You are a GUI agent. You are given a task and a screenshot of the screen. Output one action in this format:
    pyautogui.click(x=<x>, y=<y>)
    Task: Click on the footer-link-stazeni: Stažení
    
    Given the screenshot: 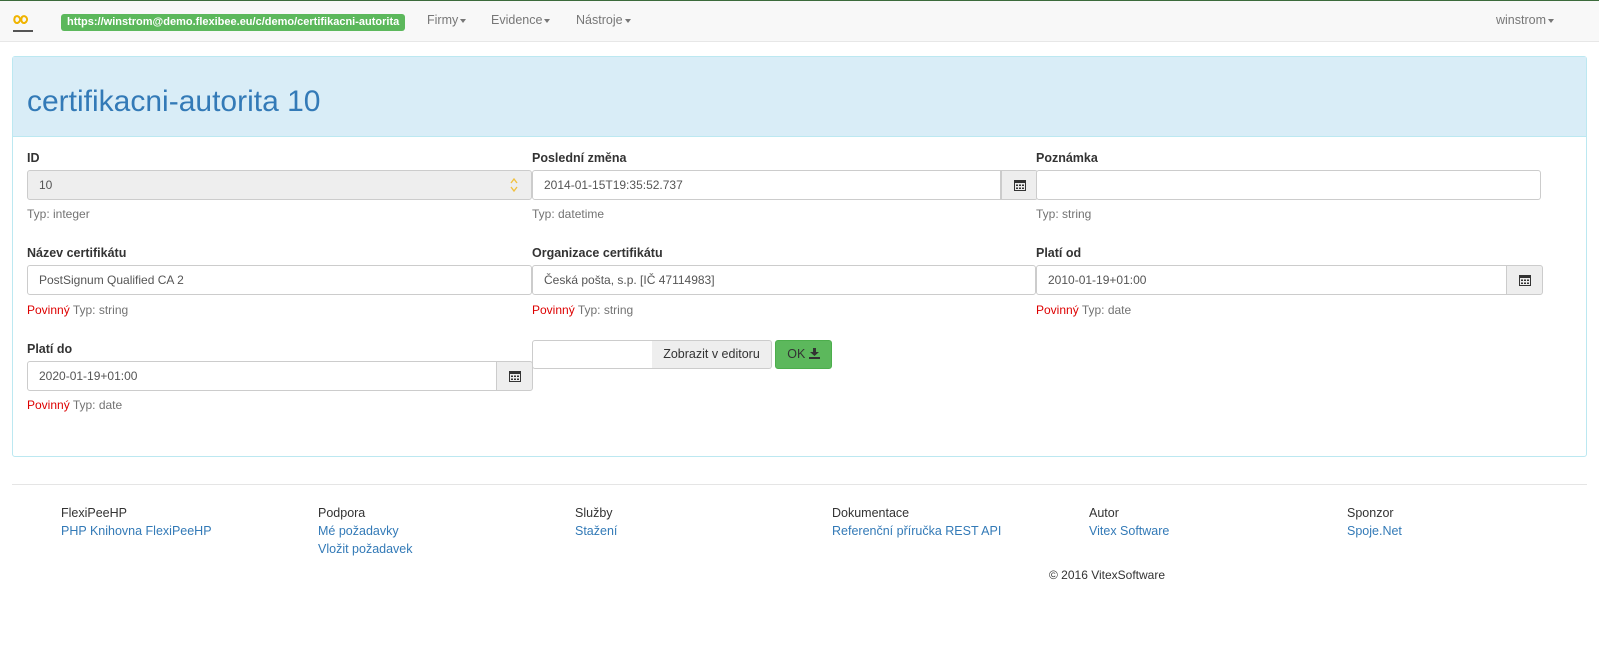 What is the action you would take?
    pyautogui.click(x=596, y=531)
    